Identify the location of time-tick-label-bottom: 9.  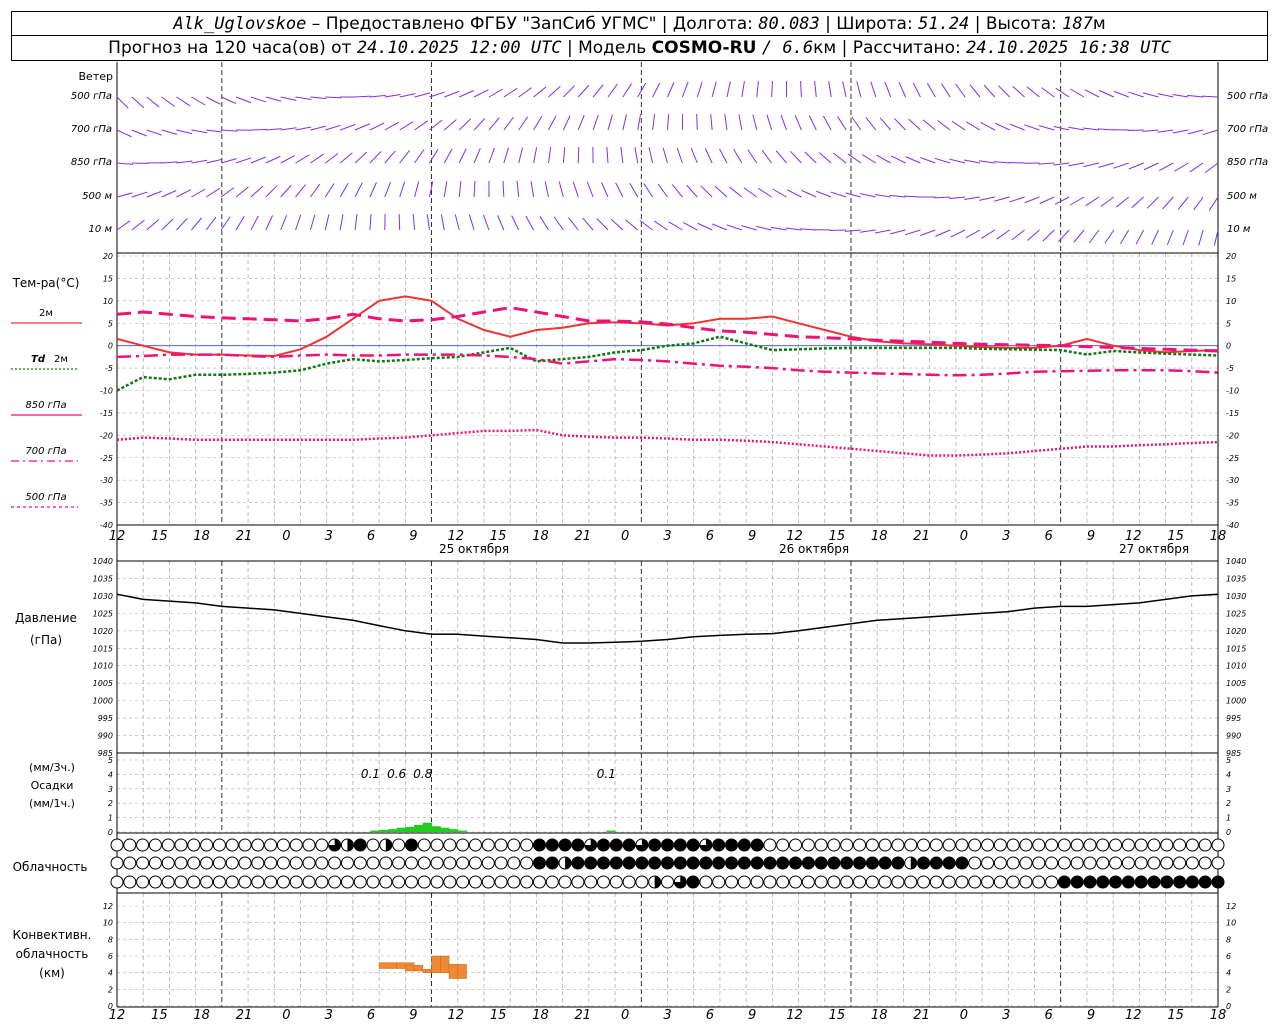
(413, 1015).